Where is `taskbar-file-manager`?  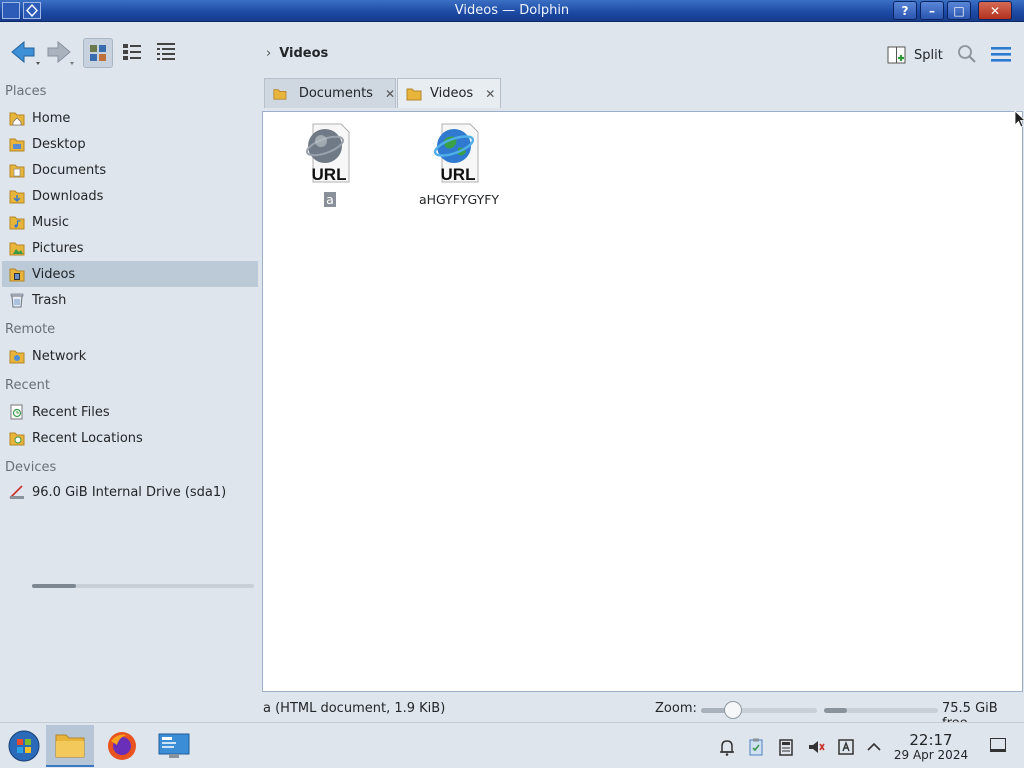 taskbar-file-manager is located at coordinates (70, 746).